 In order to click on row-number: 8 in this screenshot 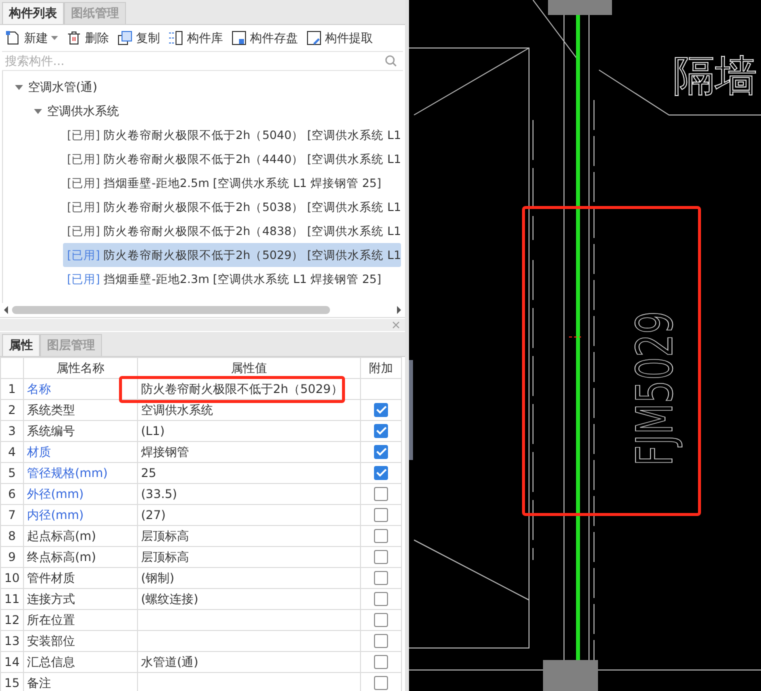, I will do `click(12, 536)`.